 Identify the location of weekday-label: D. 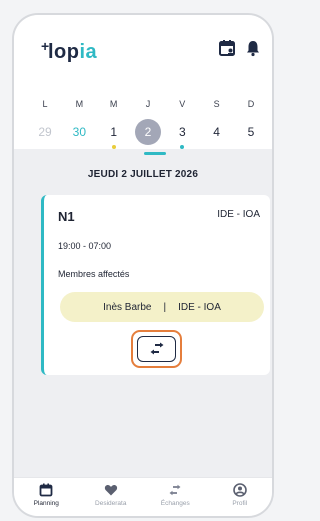
(251, 104).